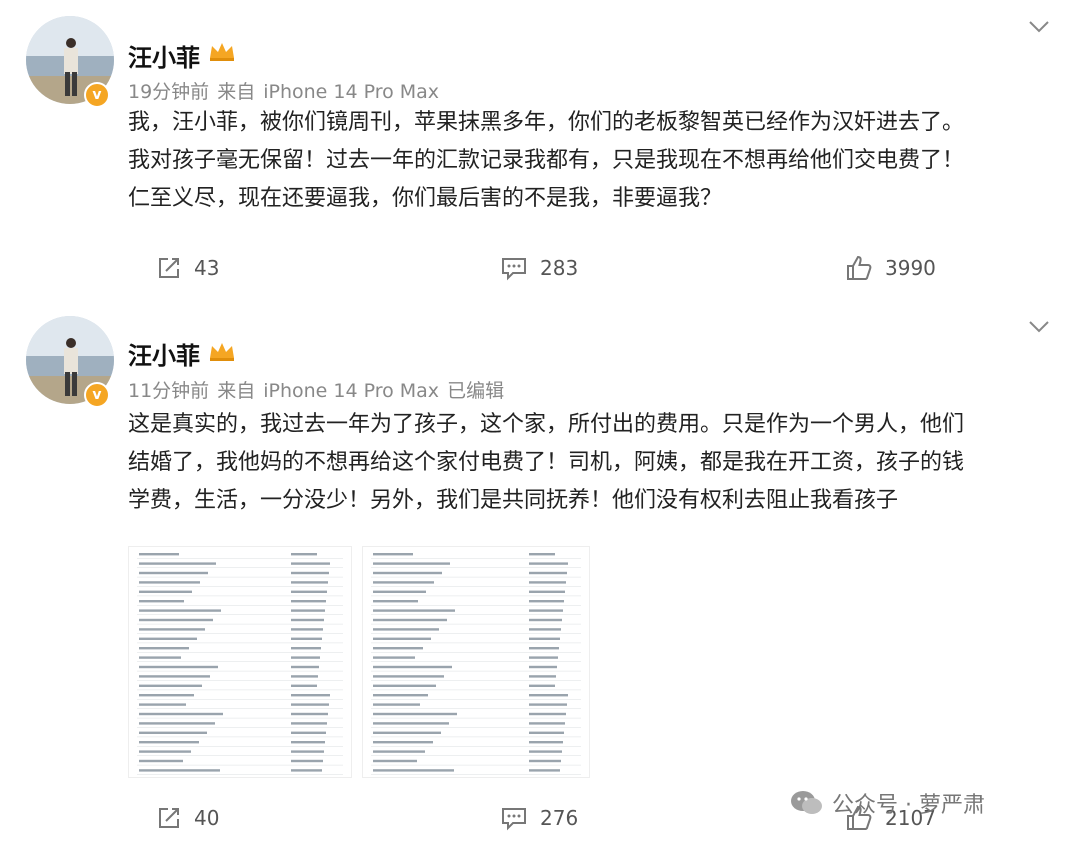 The width and height of the screenshot is (1080, 845). I want to click on post-meta: 11分钟前 来自 iPhone 14 Pro Max 已编辑, so click(316, 389).